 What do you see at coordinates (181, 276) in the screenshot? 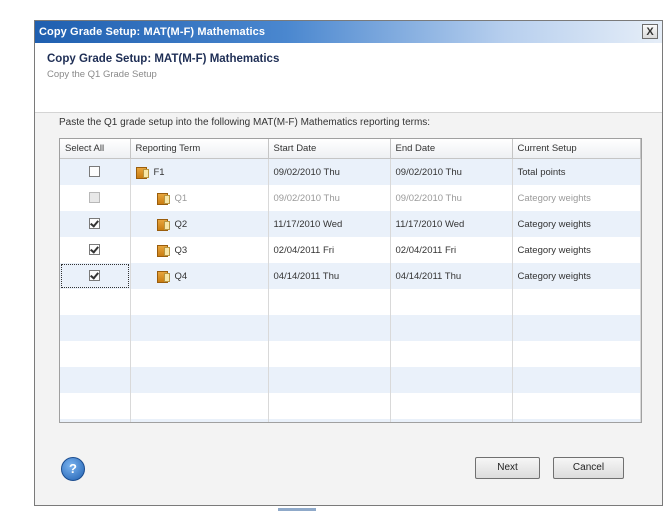
I see `term-name: Q4` at bounding box center [181, 276].